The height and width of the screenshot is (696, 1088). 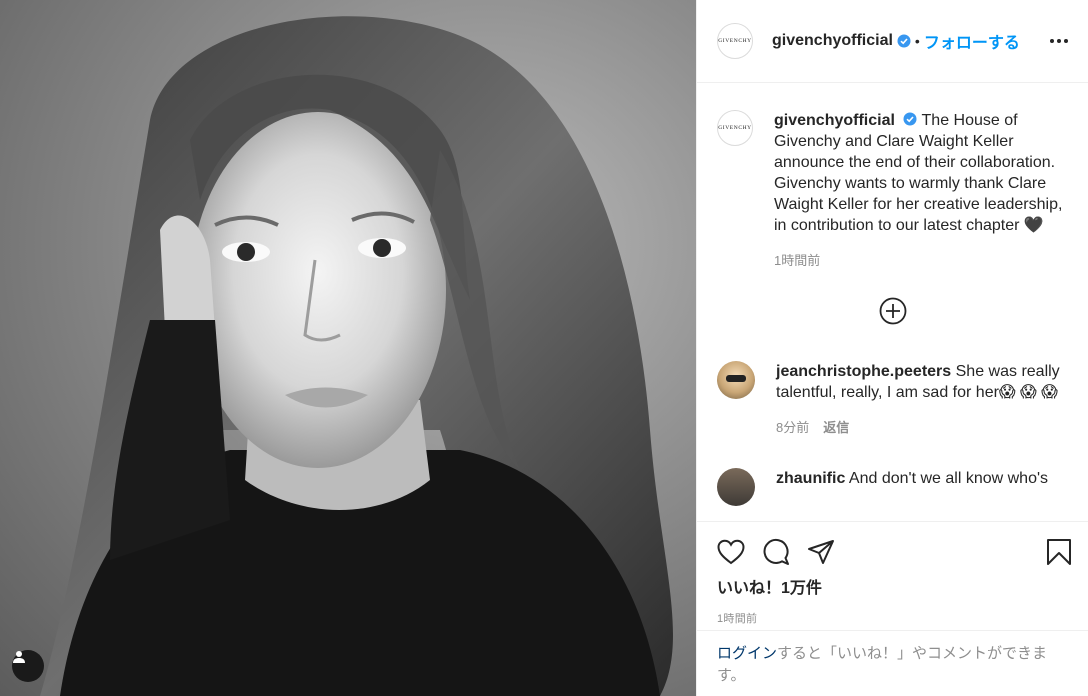 What do you see at coordinates (836, 427) in the screenshot?
I see `reply-button: 返信` at bounding box center [836, 427].